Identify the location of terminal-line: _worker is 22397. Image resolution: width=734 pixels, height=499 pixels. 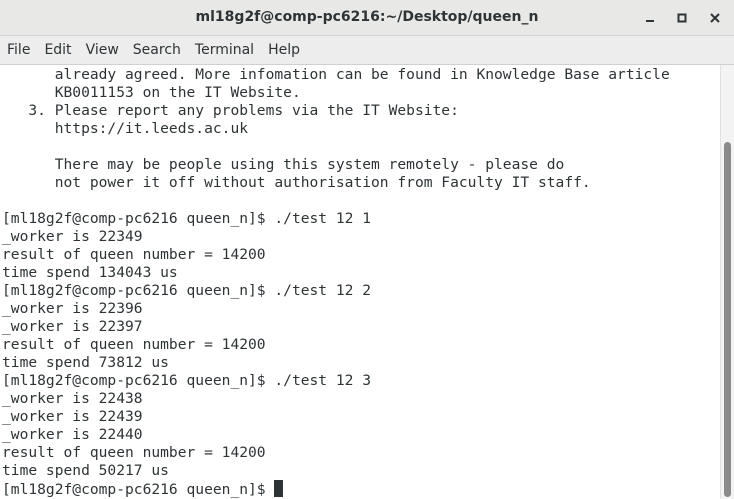
(72, 326).